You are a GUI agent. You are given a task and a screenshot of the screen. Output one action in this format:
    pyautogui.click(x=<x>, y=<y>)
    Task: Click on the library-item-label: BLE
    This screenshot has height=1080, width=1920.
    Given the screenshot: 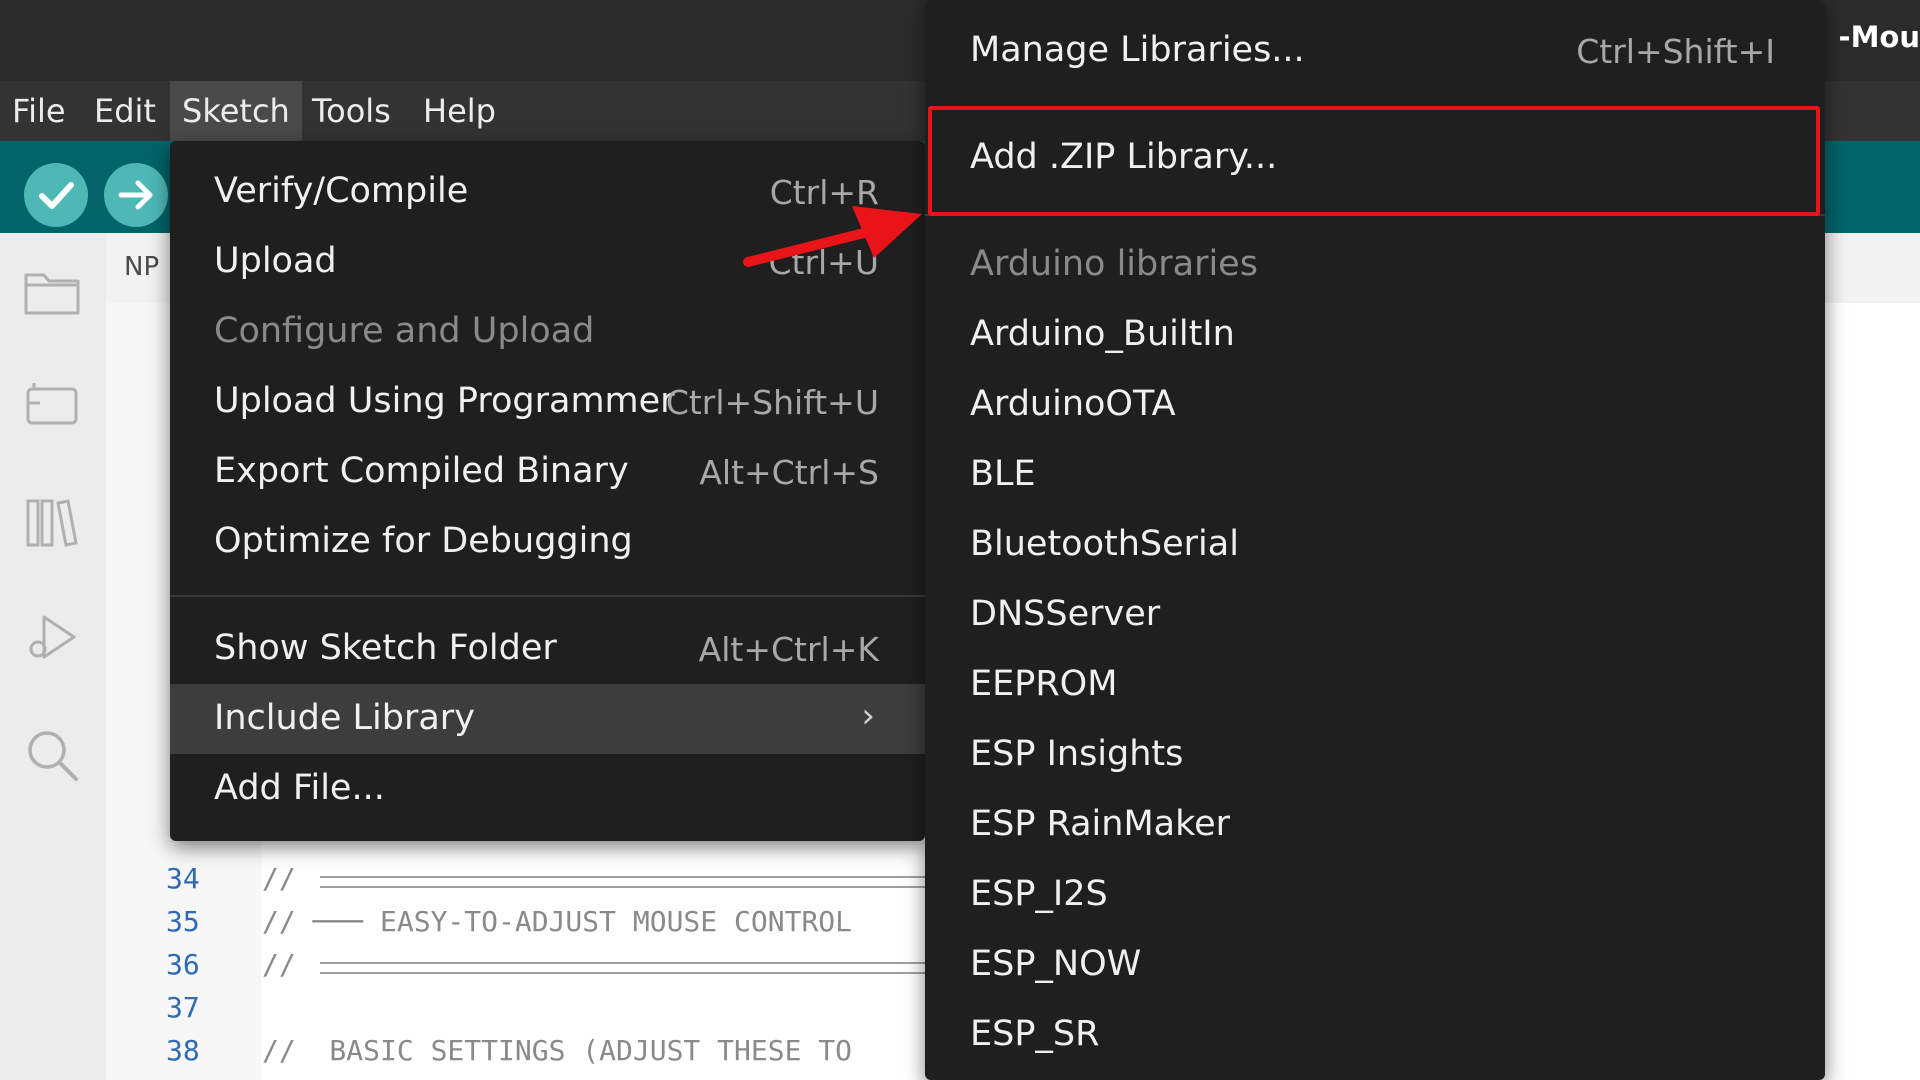 What is the action you would take?
    pyautogui.click(x=1003, y=474)
    